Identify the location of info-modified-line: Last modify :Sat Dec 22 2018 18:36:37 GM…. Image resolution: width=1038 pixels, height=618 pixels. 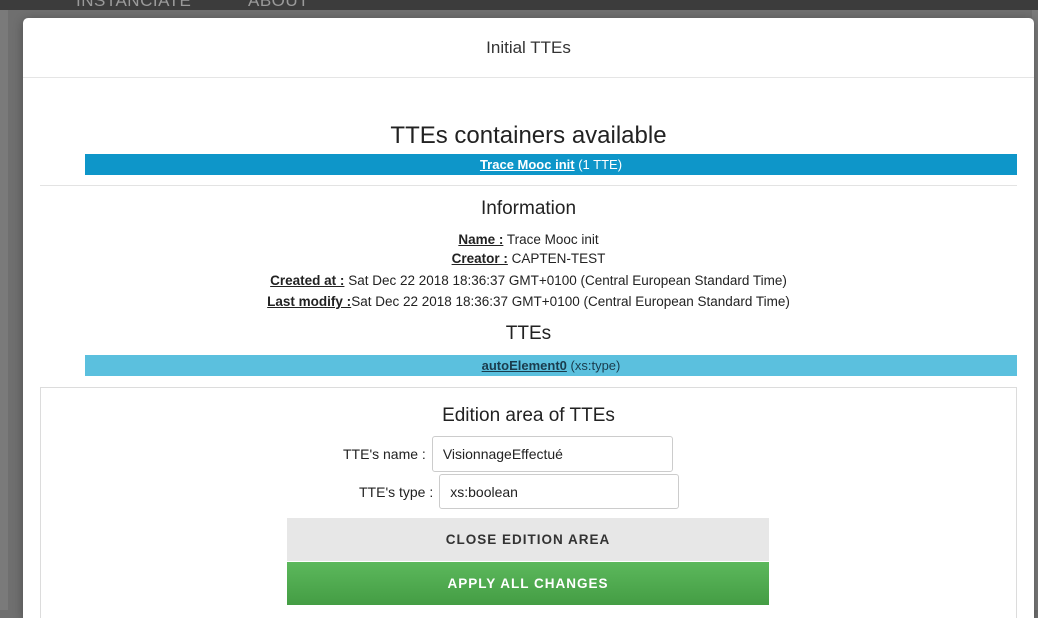
(528, 301).